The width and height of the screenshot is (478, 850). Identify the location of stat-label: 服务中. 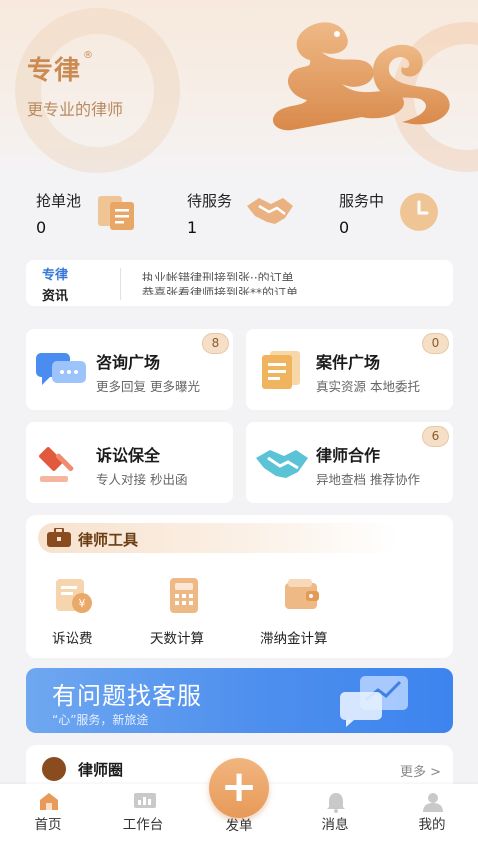
(362, 201).